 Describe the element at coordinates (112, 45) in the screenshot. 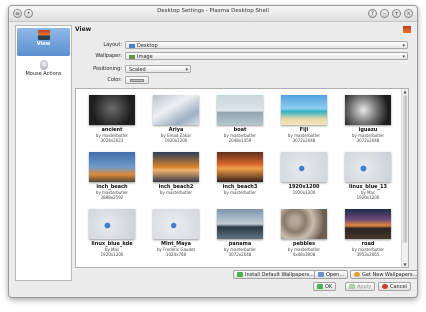

I see `layout-label: Layout:` at that location.